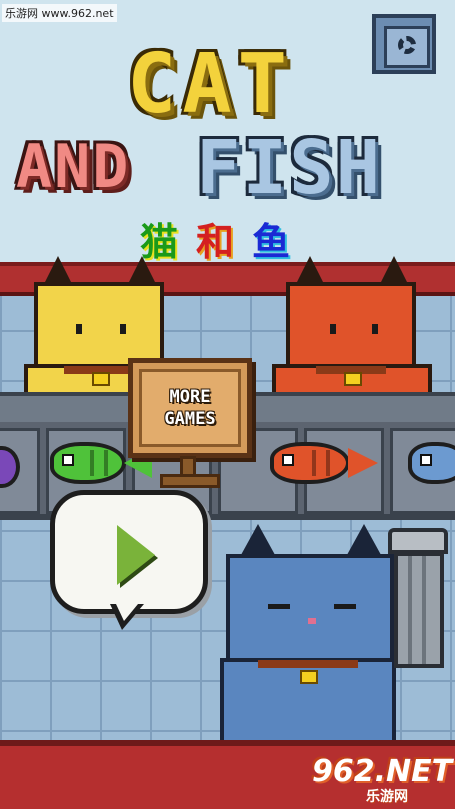 The width and height of the screenshot is (455, 809). Describe the element at coordinates (324, 463) in the screenshot. I see `red-fish` at that location.